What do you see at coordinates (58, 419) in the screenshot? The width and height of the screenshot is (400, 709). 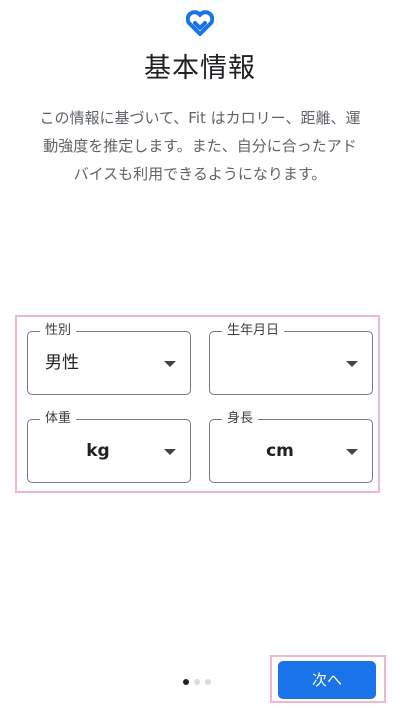 I see `weight-label: 体重` at bounding box center [58, 419].